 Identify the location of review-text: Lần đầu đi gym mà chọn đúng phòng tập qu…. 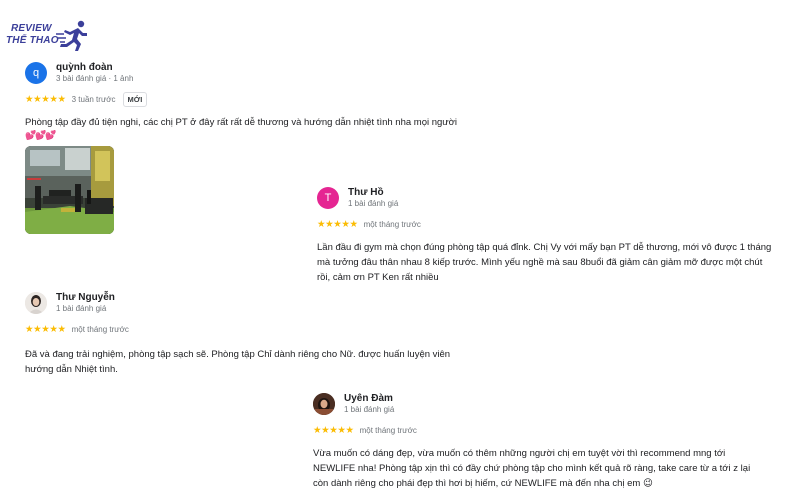
(544, 262).